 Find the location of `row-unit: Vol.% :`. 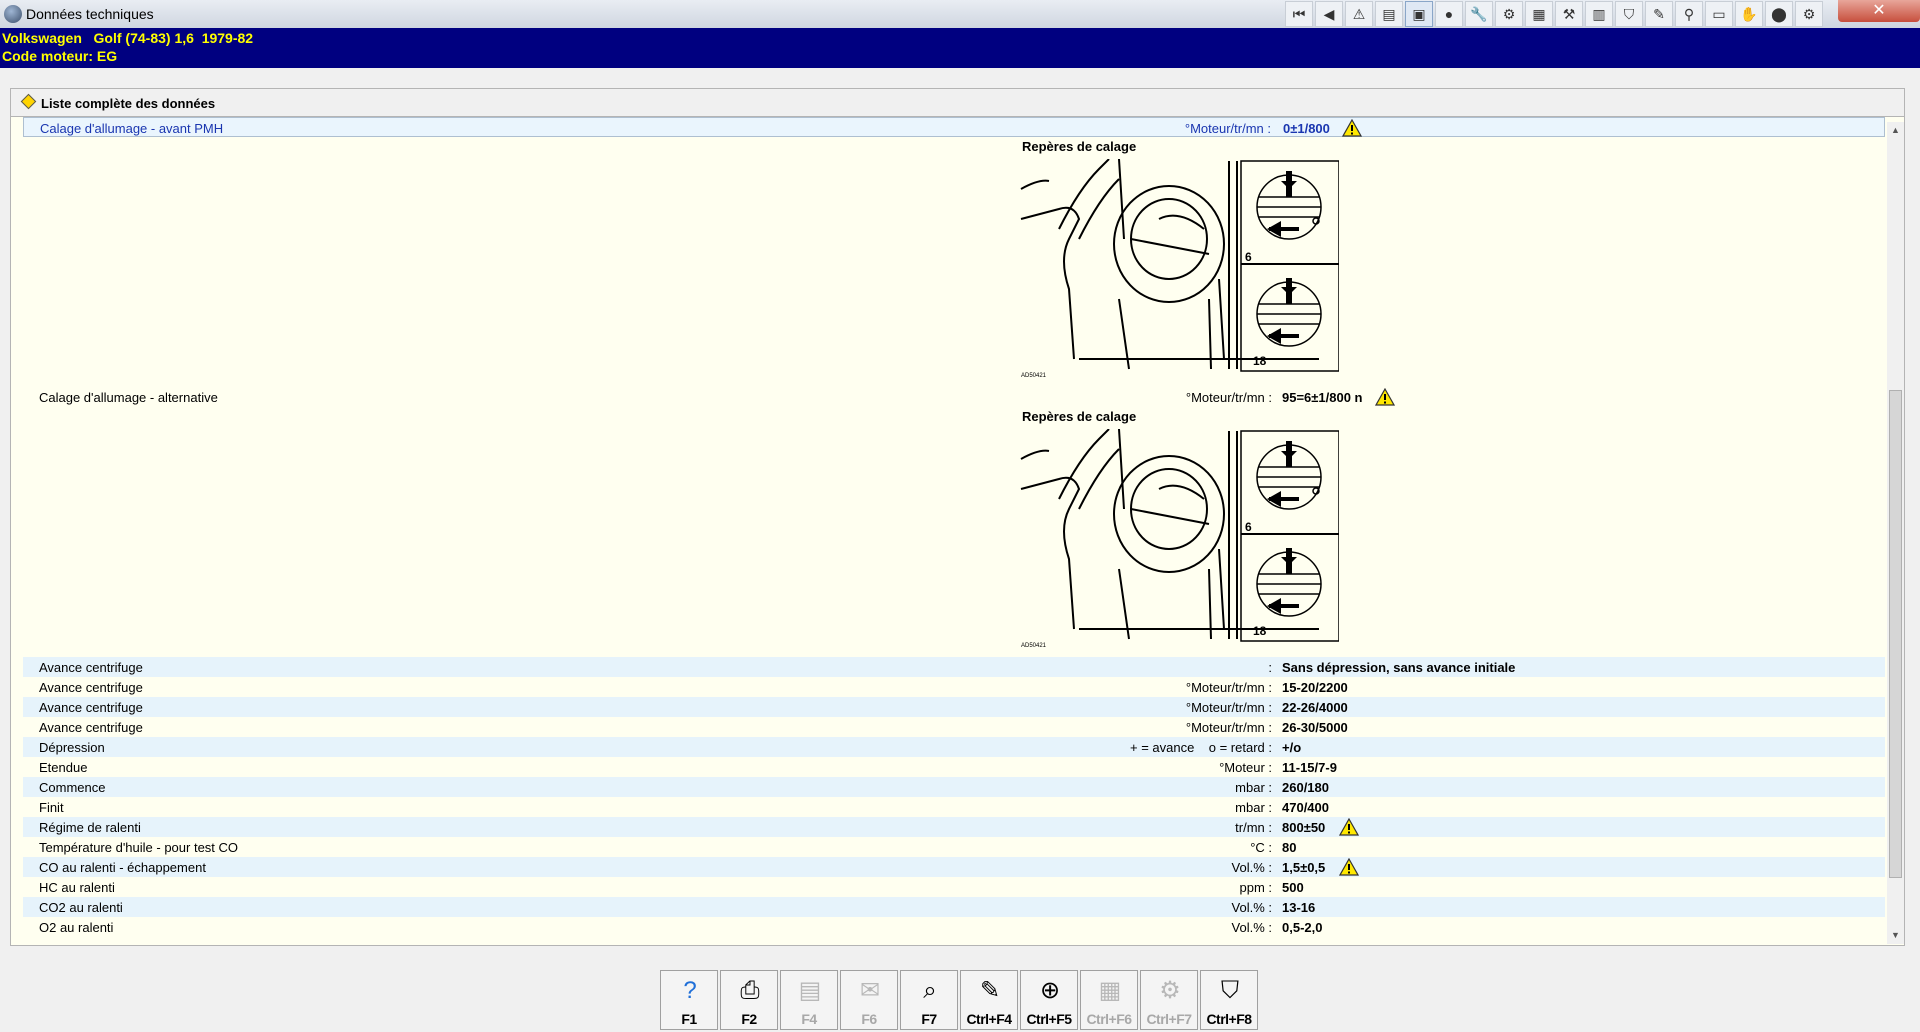

row-unit: Vol.% : is located at coordinates (1251, 907).